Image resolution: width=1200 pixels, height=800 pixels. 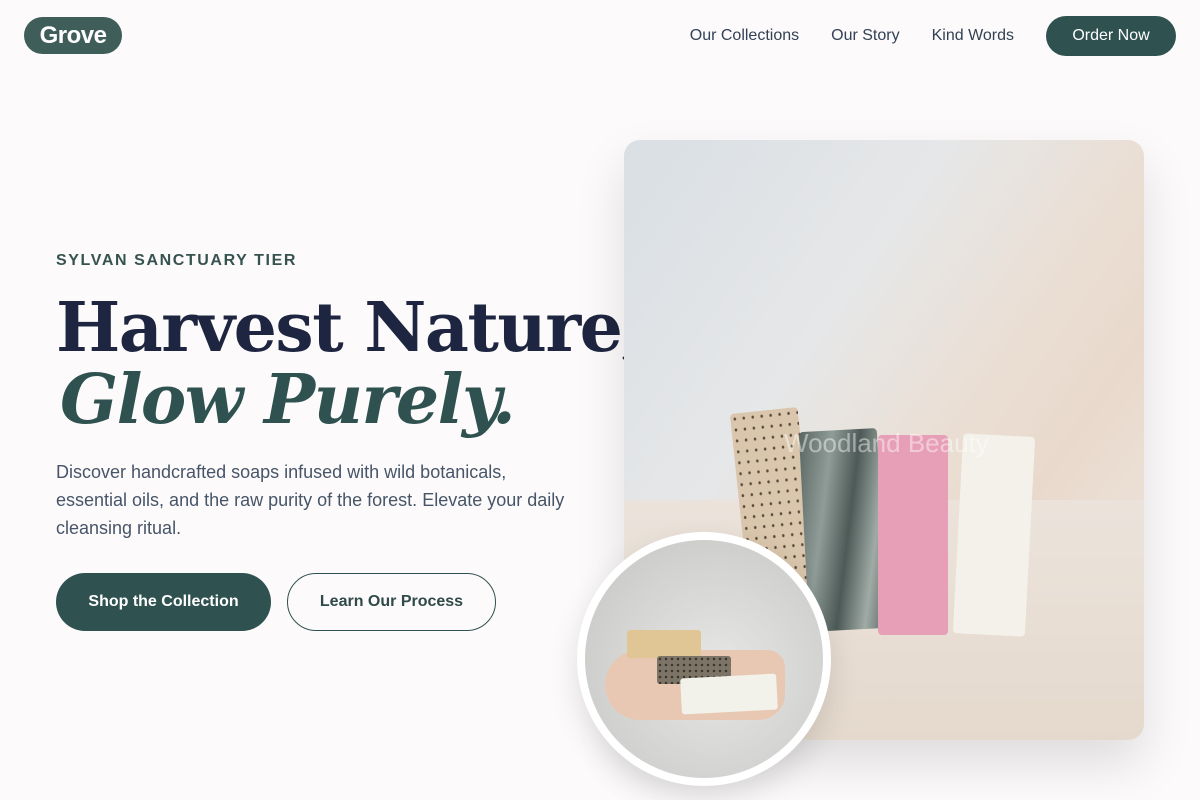 I want to click on order-now-button: Order Now, so click(x=1111, y=36).